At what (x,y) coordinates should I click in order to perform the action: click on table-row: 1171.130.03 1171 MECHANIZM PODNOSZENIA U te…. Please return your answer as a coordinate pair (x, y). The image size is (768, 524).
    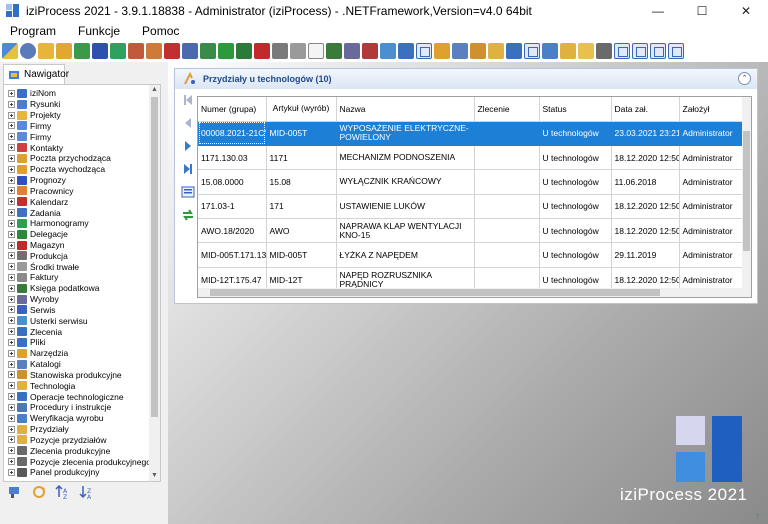
    Looking at the image, I should click on (471, 158).